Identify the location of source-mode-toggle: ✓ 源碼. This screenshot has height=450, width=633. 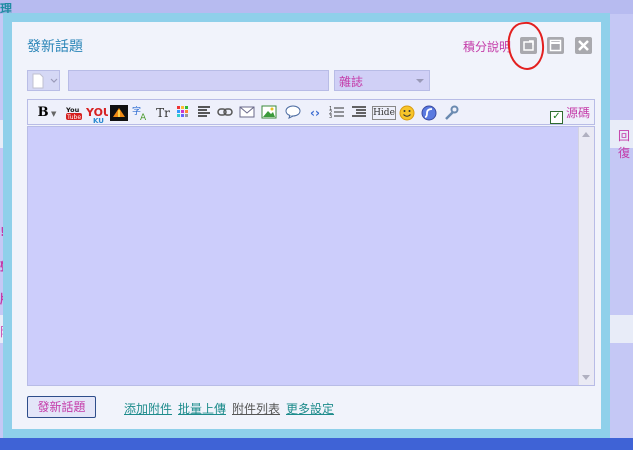
(569, 114).